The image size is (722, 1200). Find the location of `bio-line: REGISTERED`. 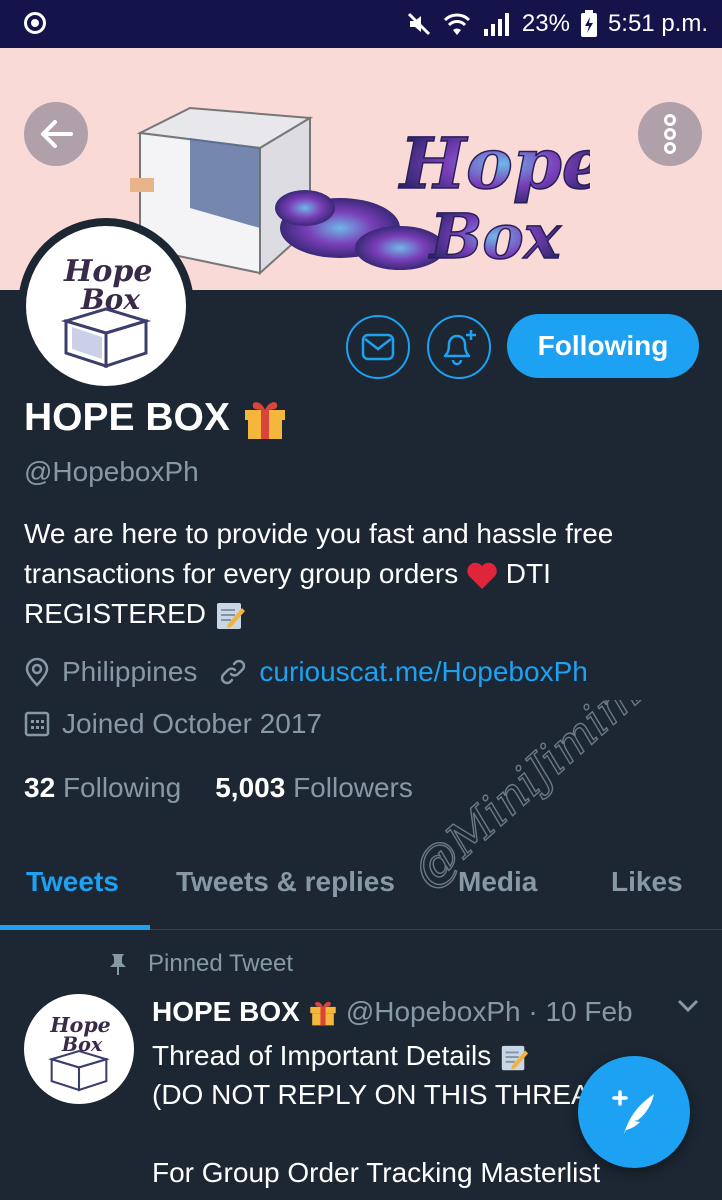

bio-line: REGISTERED is located at coordinates (364, 614).